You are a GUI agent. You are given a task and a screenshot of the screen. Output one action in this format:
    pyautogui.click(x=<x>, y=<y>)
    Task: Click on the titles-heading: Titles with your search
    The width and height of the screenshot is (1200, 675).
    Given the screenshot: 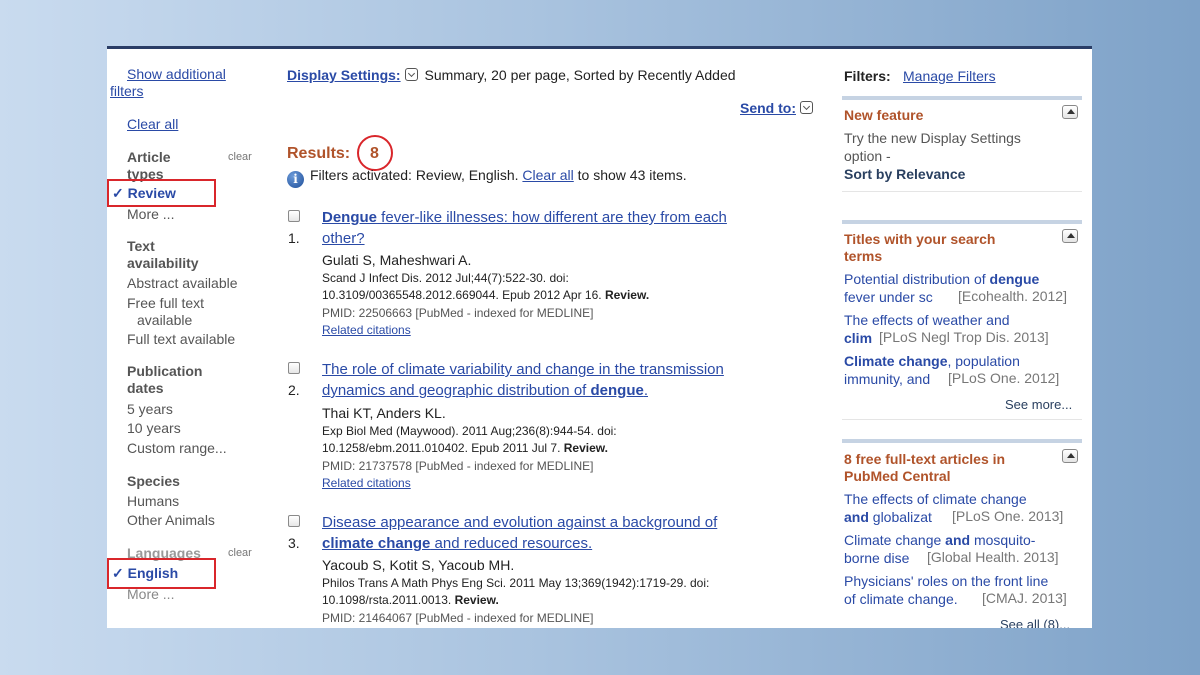 What is the action you would take?
    pyautogui.click(x=920, y=239)
    